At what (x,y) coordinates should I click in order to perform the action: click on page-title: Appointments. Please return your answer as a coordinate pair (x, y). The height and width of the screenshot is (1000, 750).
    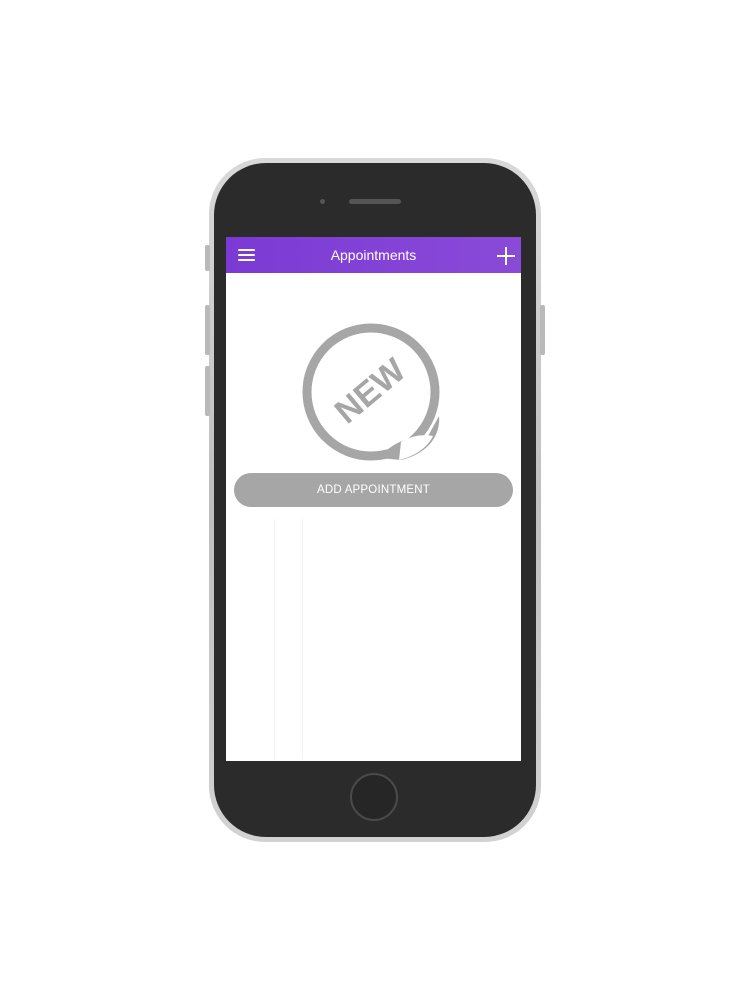
    Looking at the image, I should click on (373, 255).